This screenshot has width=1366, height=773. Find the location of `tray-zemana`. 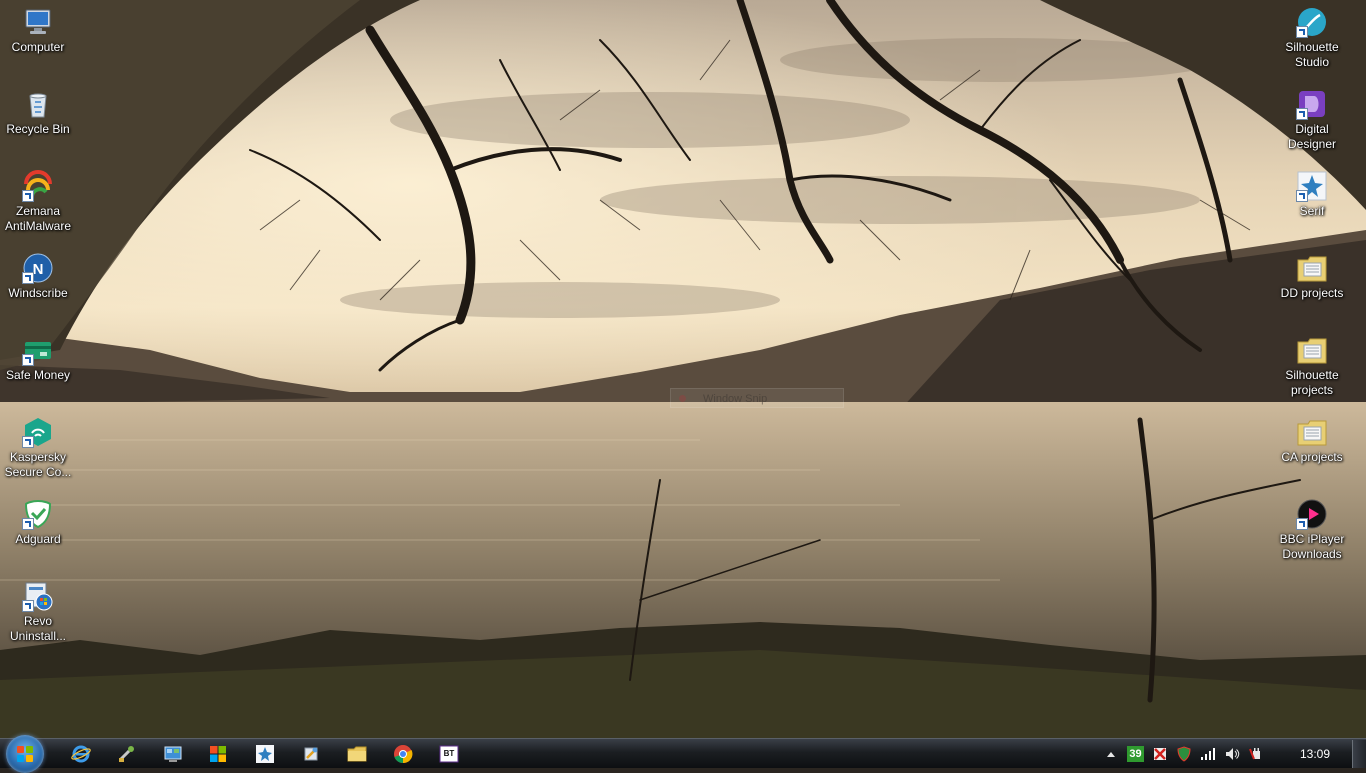

tray-zemana is located at coordinates (1184, 754).